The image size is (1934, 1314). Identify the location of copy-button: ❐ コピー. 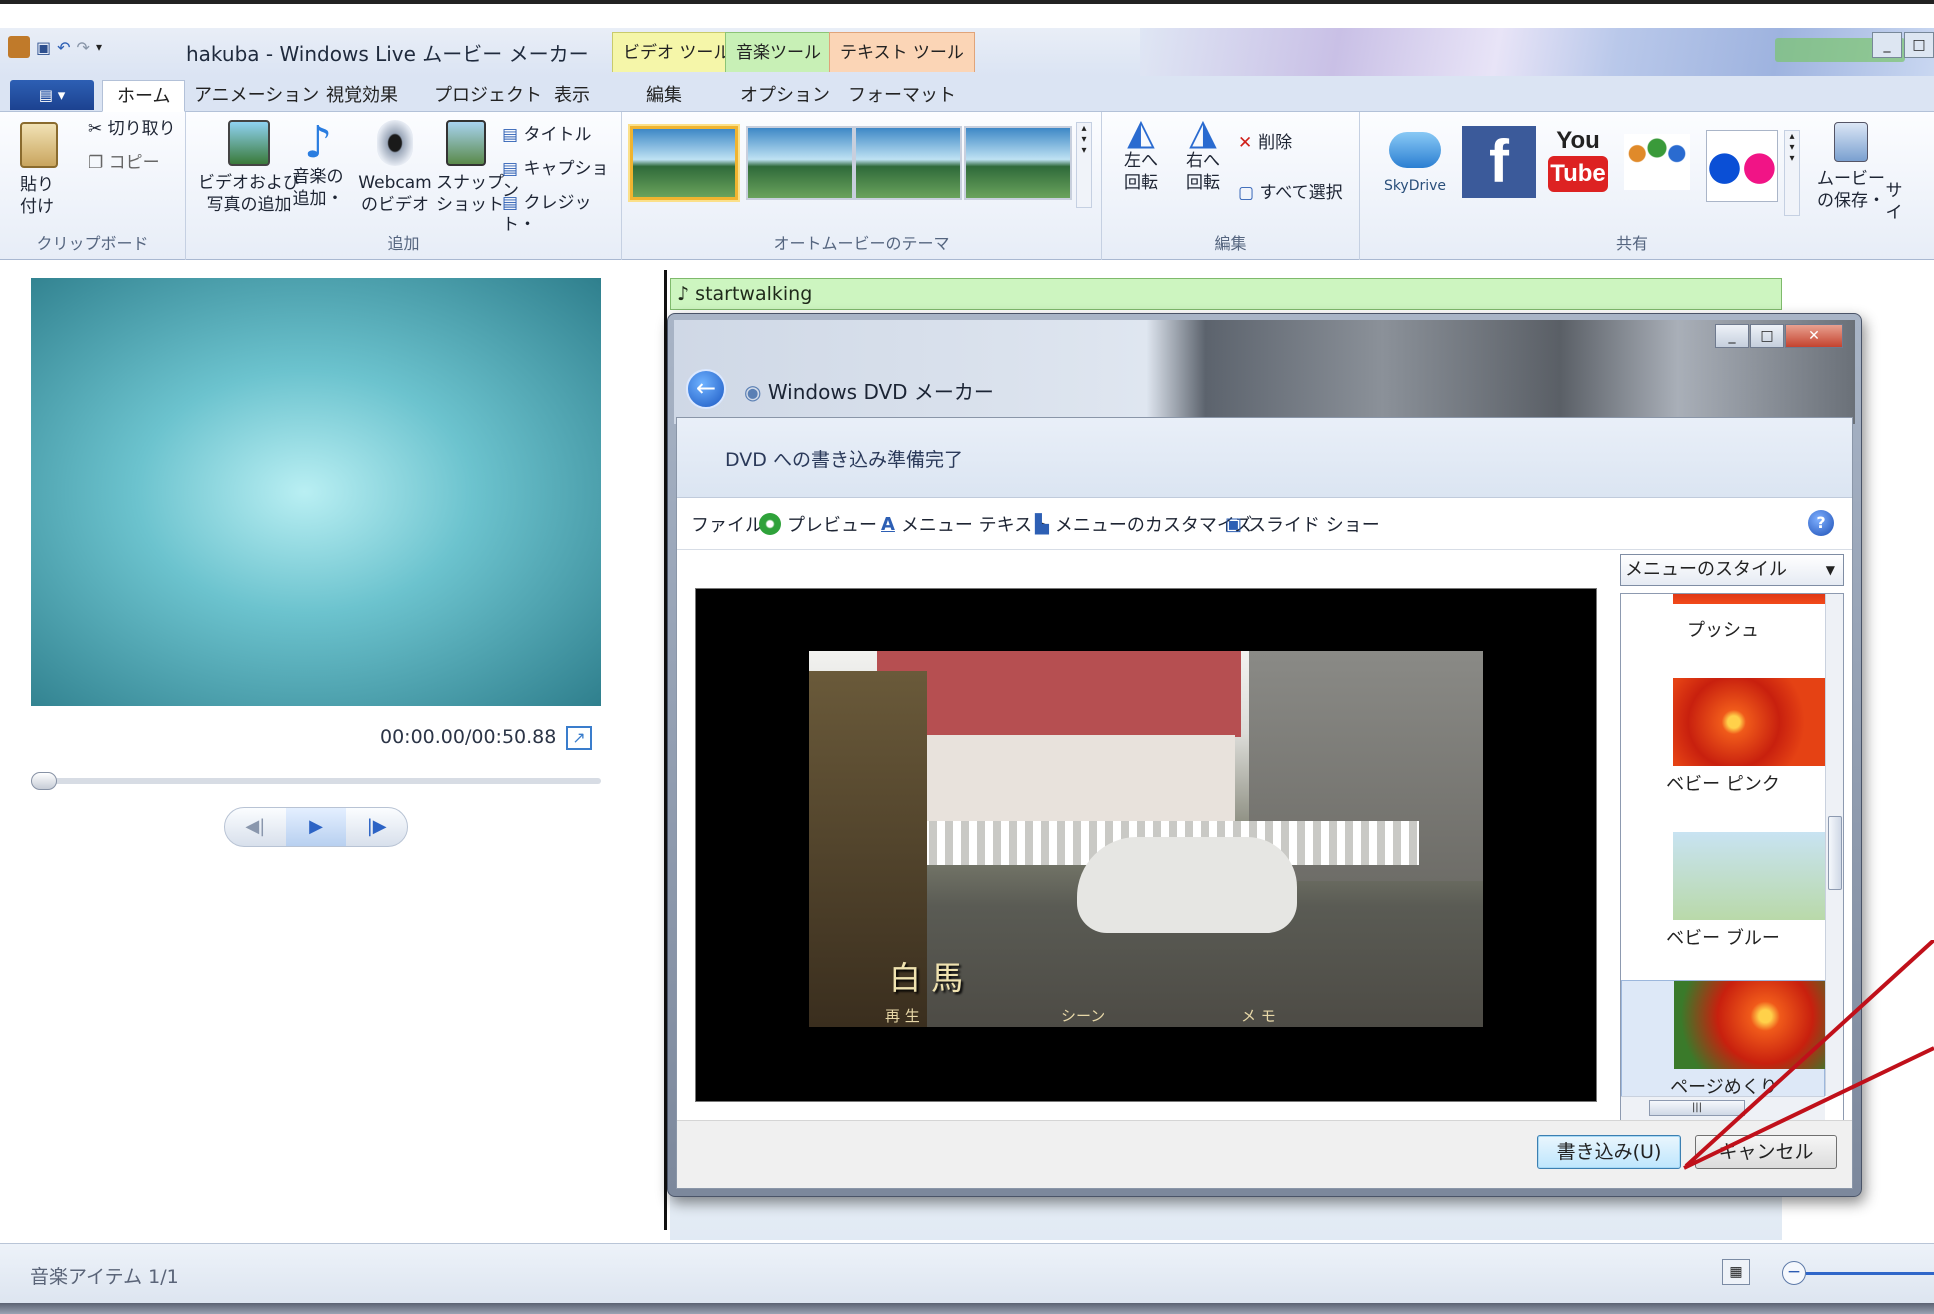
(124, 163).